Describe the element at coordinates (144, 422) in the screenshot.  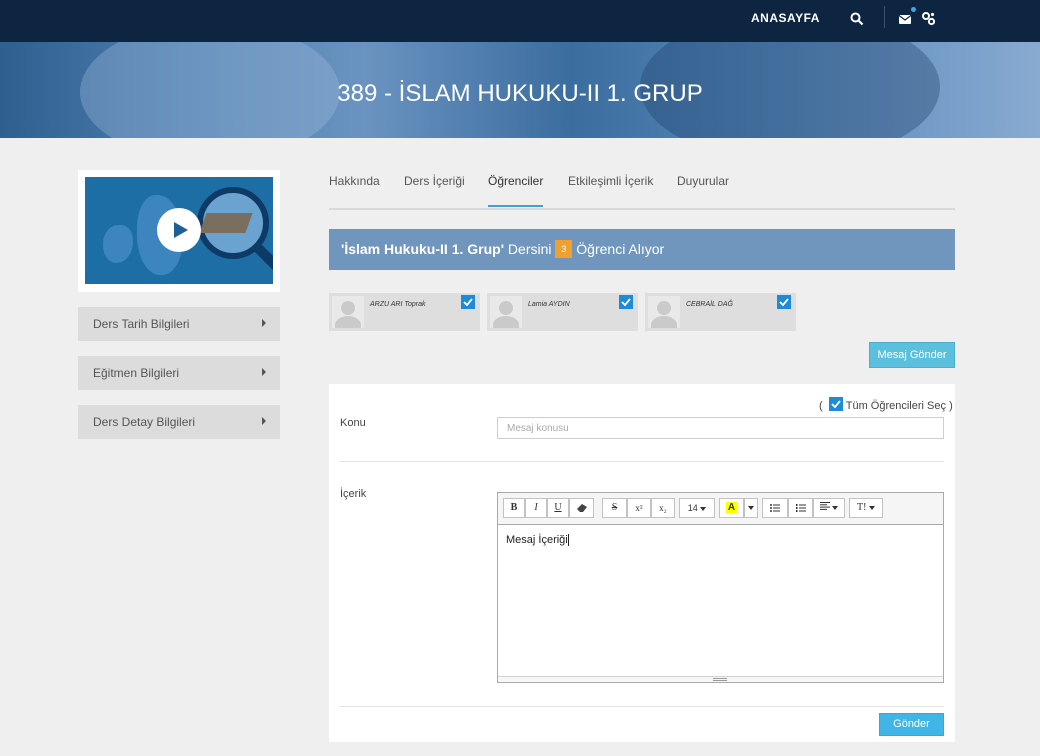
I see `sidebar-item-label: Ders Detay Bilgileri` at that location.